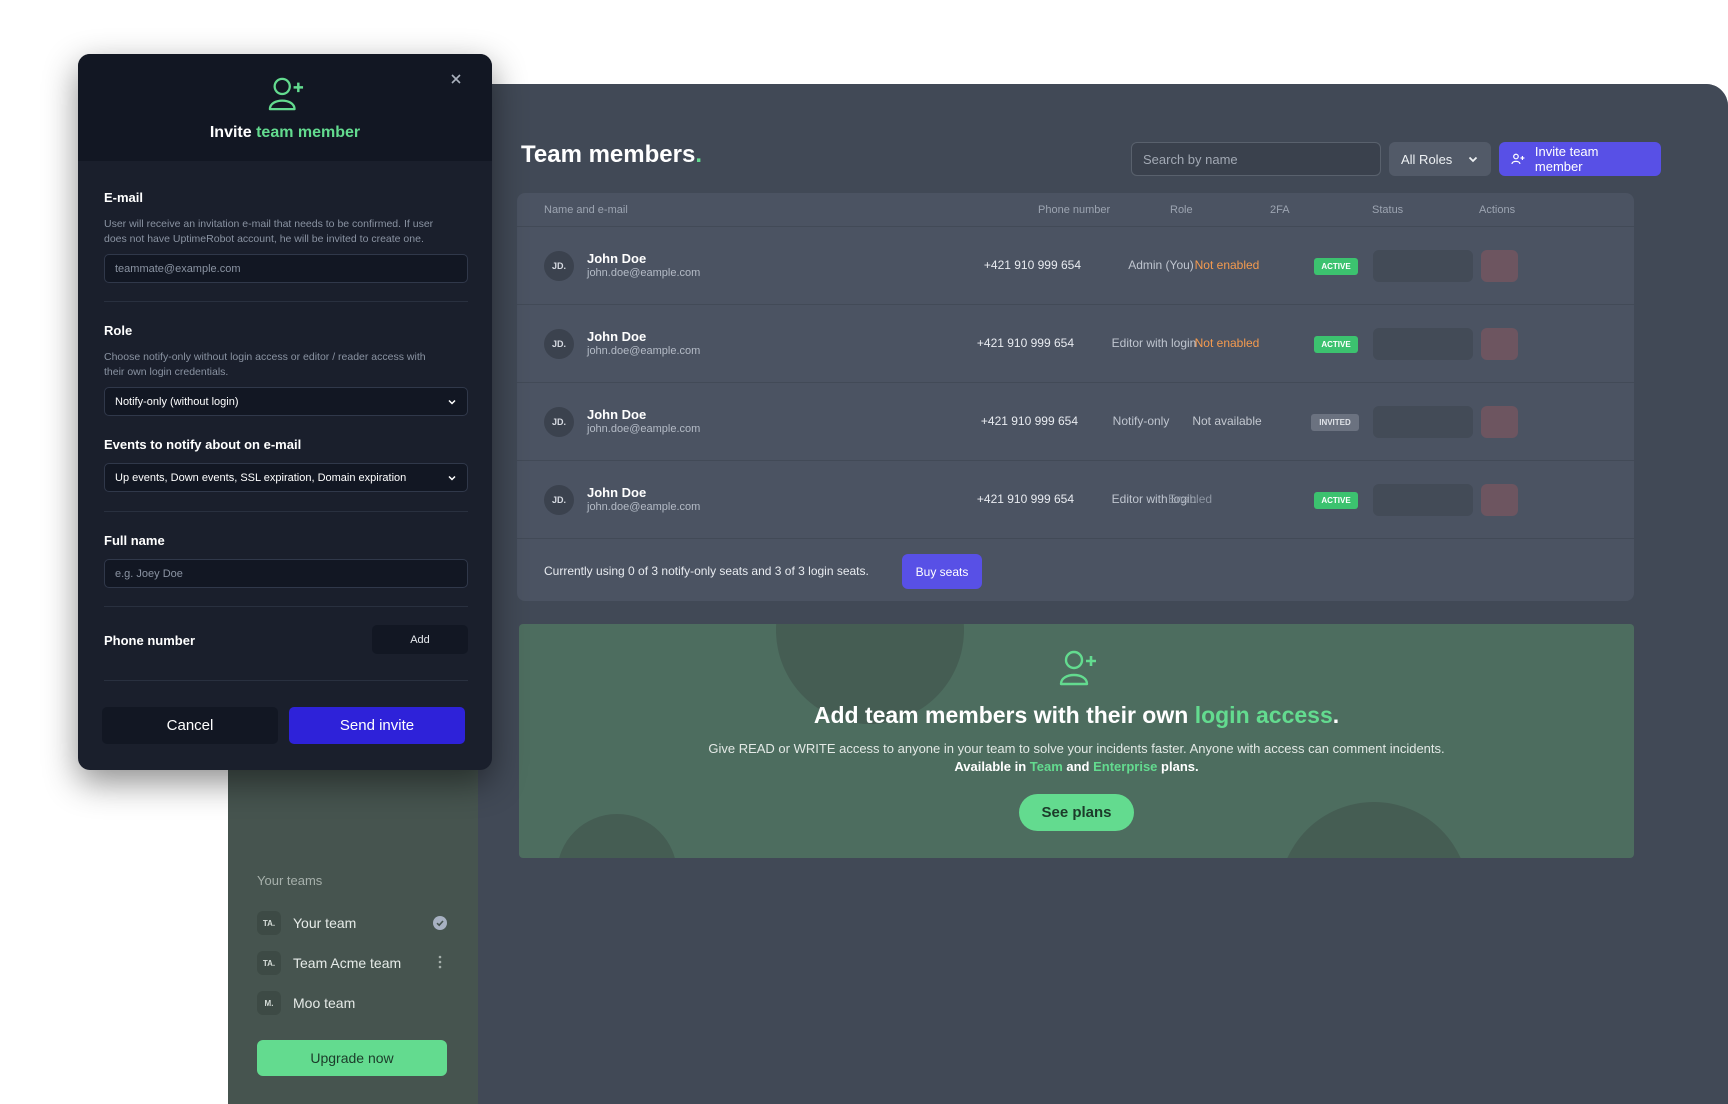 The width and height of the screenshot is (1728, 1104). Describe the element at coordinates (1004, 715) in the screenshot. I see `promo-title-text: Add team members with their own` at that location.